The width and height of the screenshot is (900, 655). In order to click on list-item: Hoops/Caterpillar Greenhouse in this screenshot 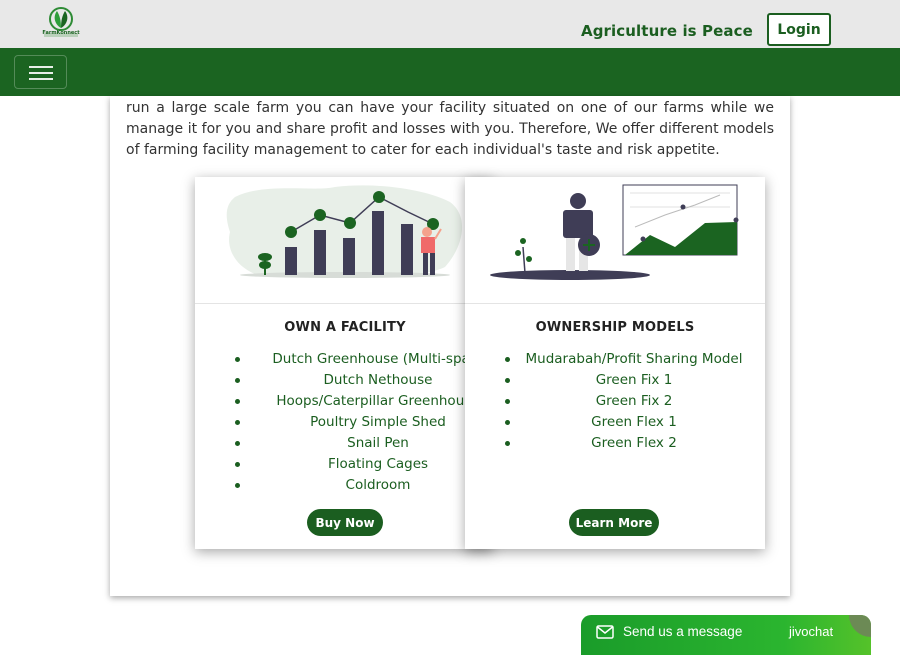, I will do `click(364, 401)`.